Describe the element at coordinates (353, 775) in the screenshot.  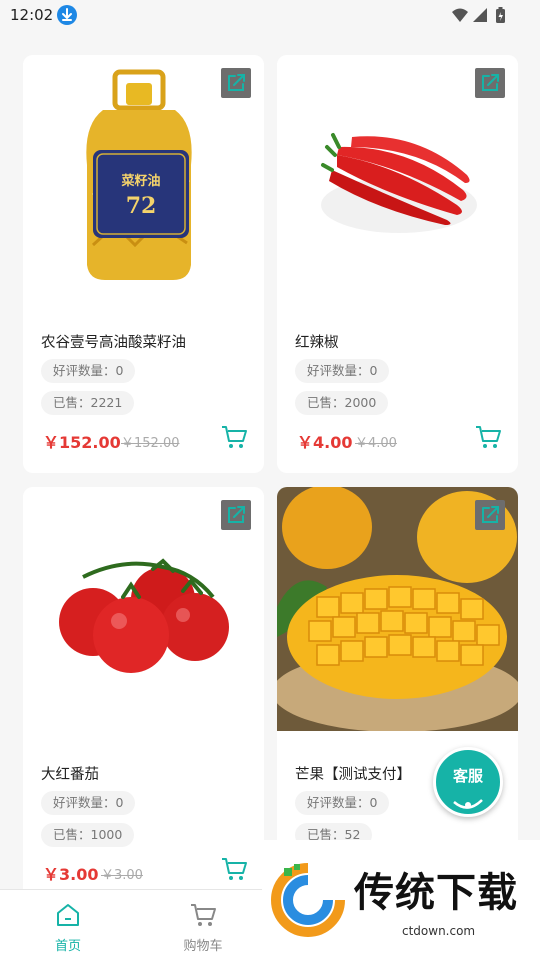
I see `product-title: 芒果【测试支付】` at that location.